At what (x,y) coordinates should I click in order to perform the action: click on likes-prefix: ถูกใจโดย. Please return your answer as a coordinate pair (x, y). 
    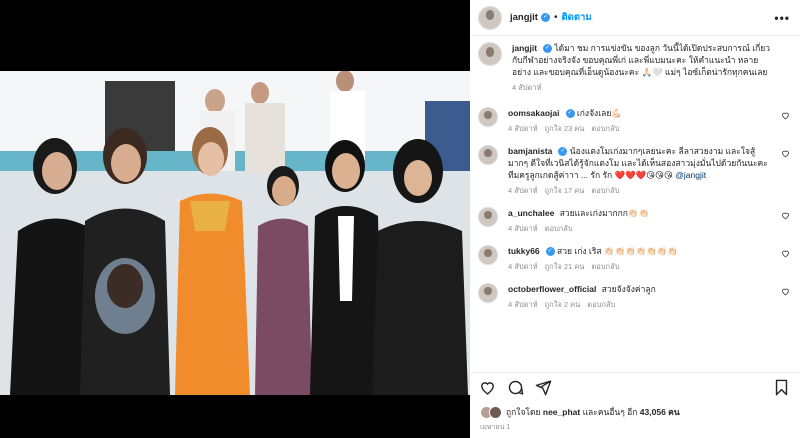
    Looking at the image, I should click on (523, 412).